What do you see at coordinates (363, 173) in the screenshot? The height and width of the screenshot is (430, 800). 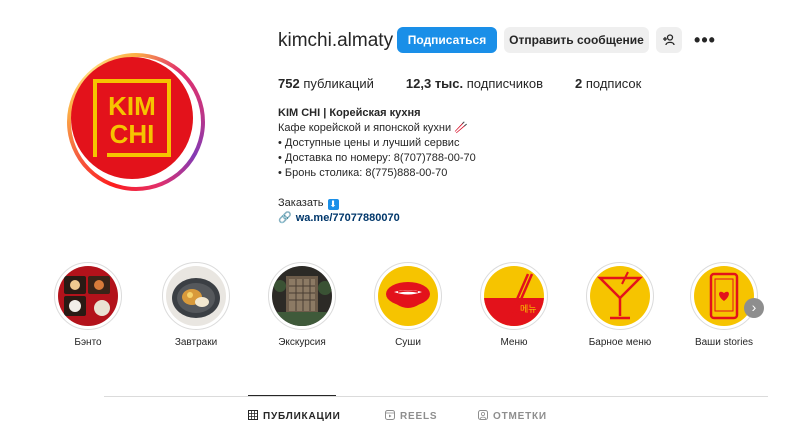 I see `bio-line-4: • Бронь столика: 8(775)888-00-70` at bounding box center [363, 173].